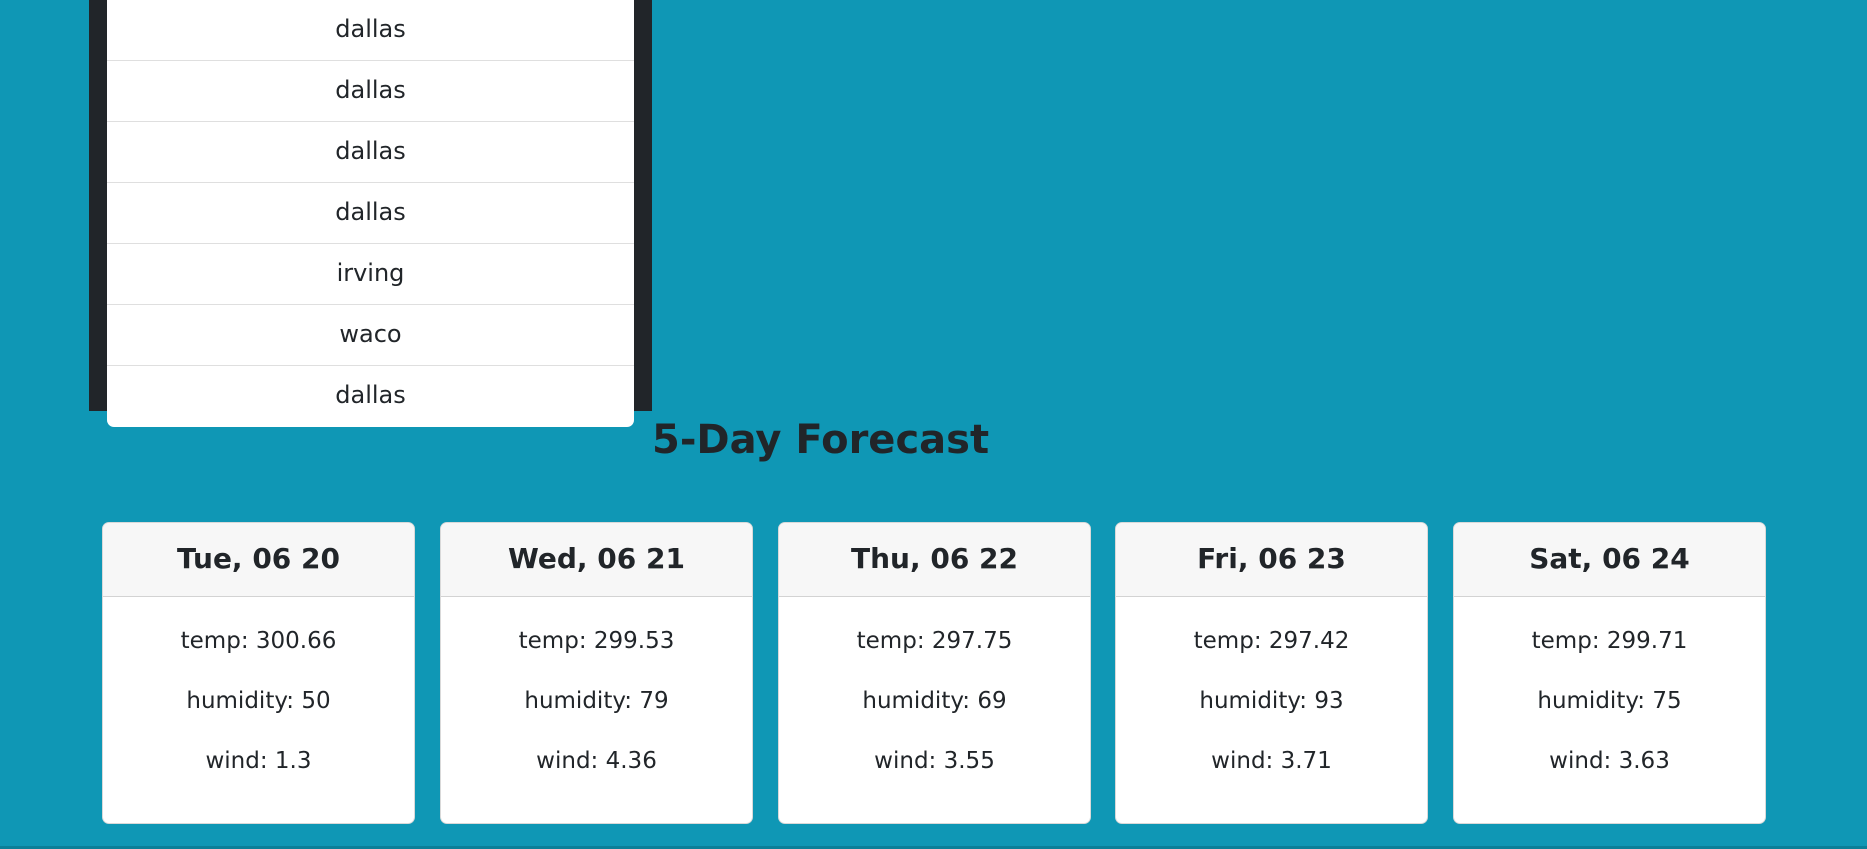 Image resolution: width=1867 pixels, height=849 pixels. Describe the element at coordinates (370, 274) in the screenshot. I see `history-item: irving` at that location.